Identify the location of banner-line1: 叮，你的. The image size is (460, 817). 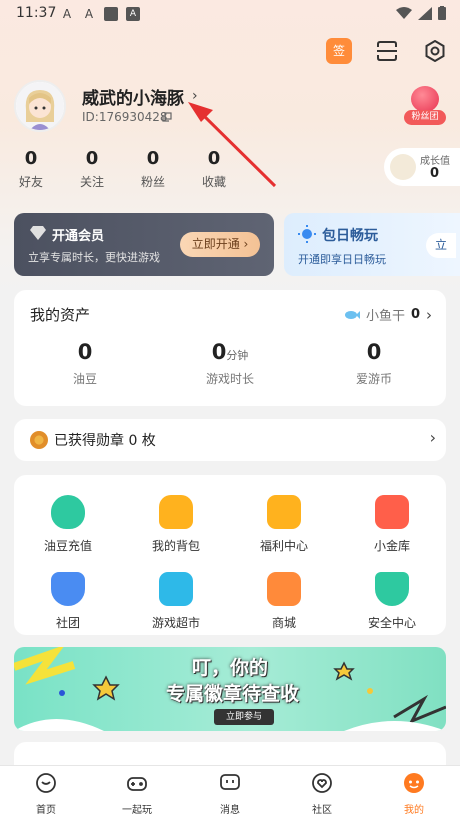
(230, 668).